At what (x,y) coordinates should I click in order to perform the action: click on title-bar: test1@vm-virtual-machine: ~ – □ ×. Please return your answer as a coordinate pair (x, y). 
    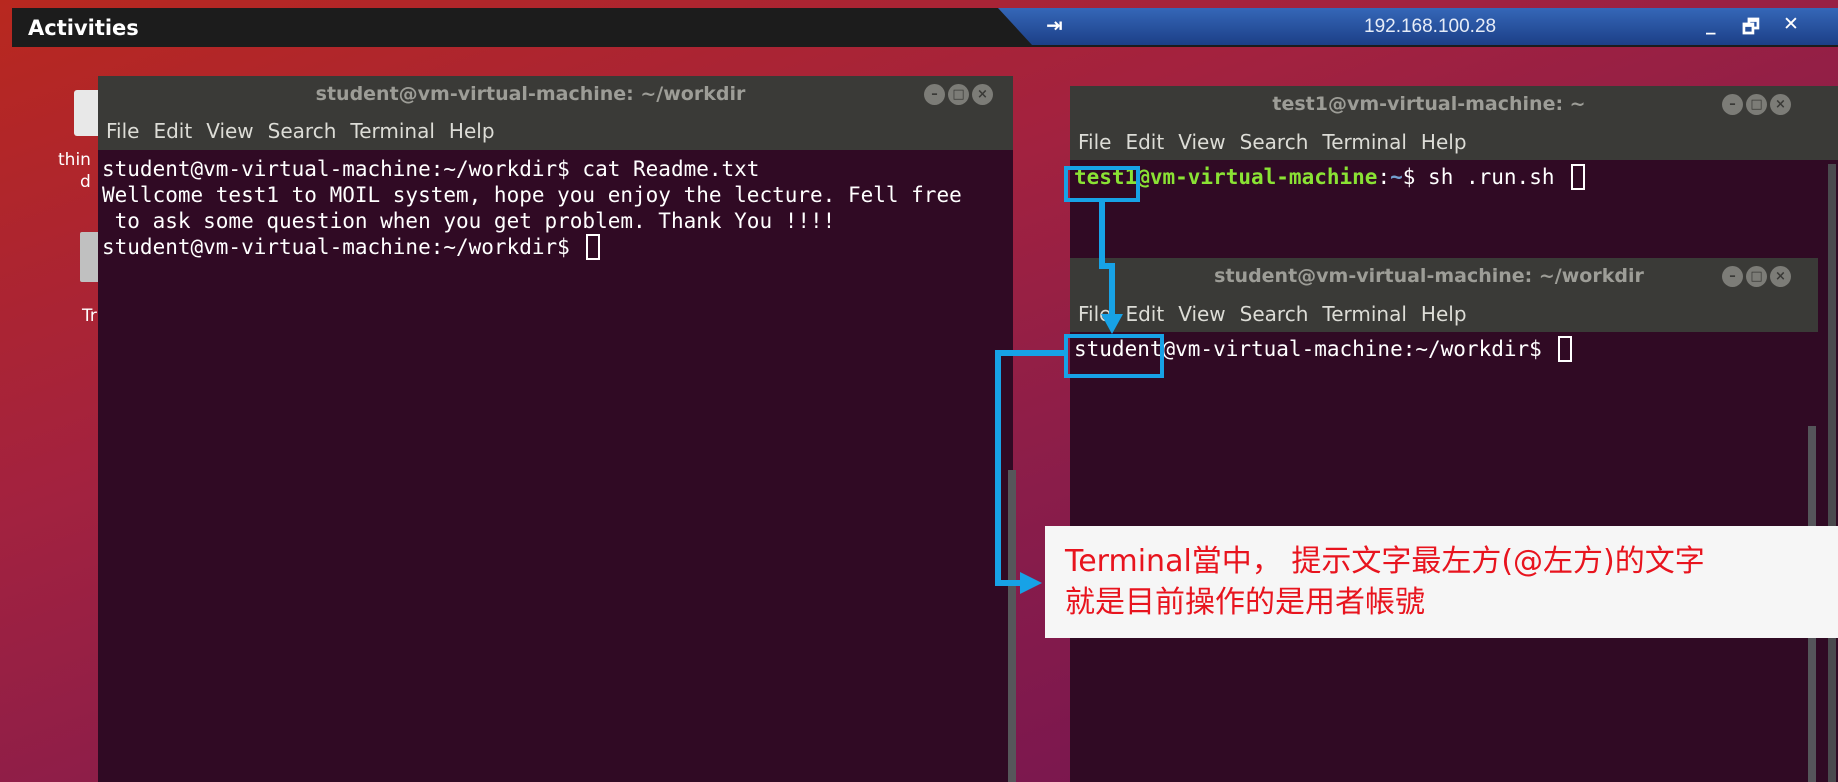
    Looking at the image, I should click on (1454, 105).